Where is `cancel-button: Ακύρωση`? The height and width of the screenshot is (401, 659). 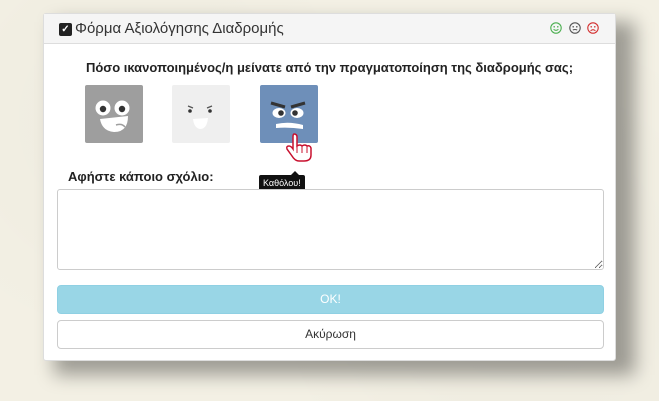
cancel-button: Ακύρωση is located at coordinates (330, 334).